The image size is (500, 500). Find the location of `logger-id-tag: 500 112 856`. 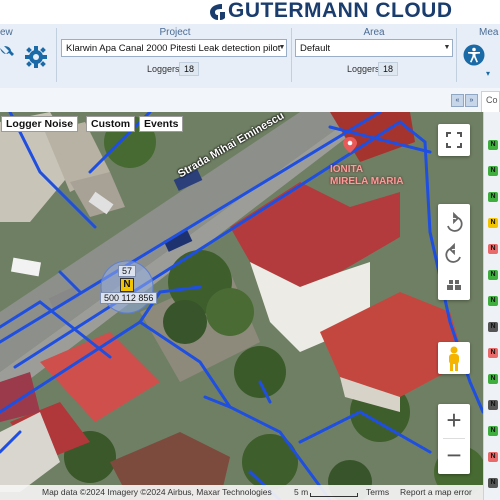

logger-id-tag: 500 112 856 is located at coordinates (129, 298).